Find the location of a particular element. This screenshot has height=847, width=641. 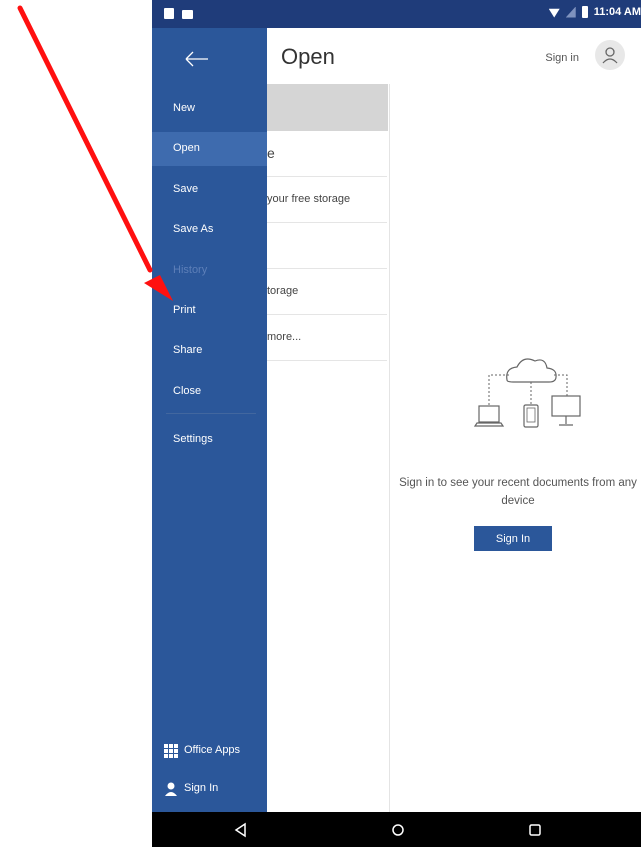

nav-sign-in-button: Sign In is located at coordinates (209, 789).